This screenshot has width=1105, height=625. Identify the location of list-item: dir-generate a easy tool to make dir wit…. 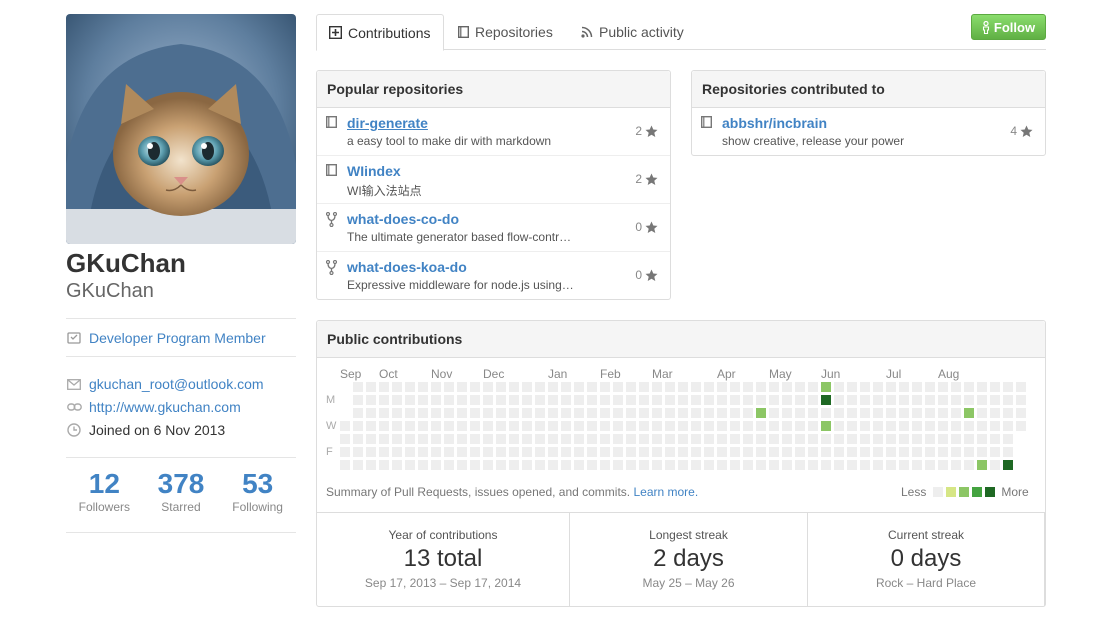
(493, 132).